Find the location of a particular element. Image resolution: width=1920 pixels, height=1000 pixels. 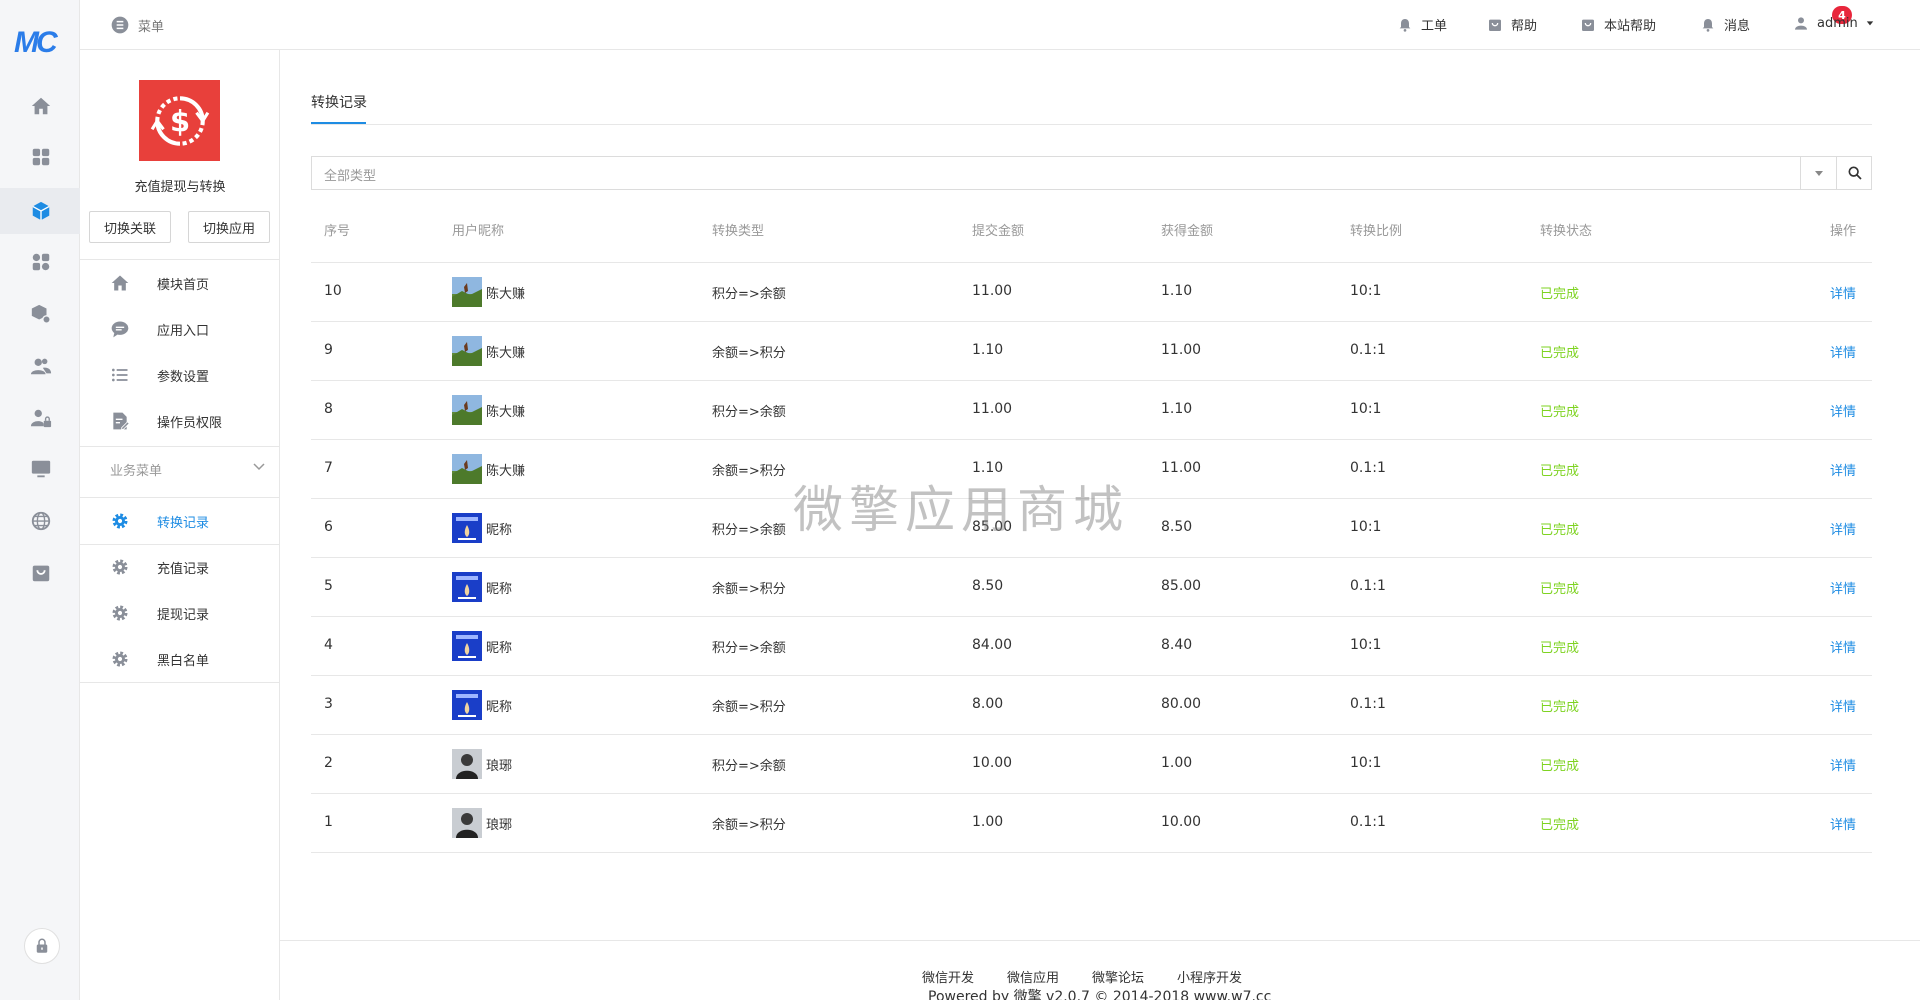

tab-divider is located at coordinates (1091, 124).